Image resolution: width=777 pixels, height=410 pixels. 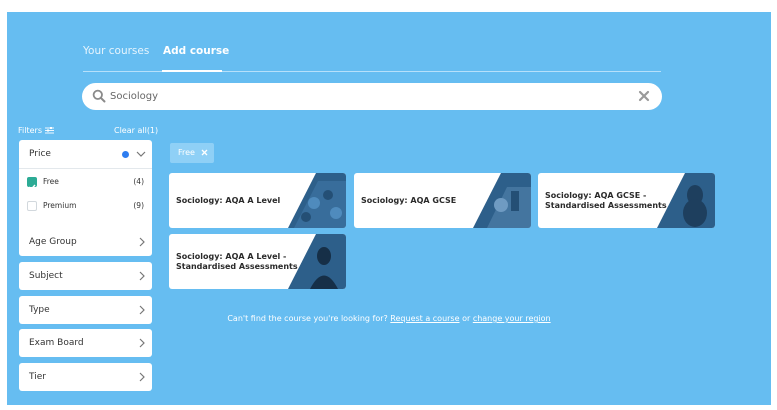 I want to click on filter-label: Exam Board, so click(x=56, y=343).